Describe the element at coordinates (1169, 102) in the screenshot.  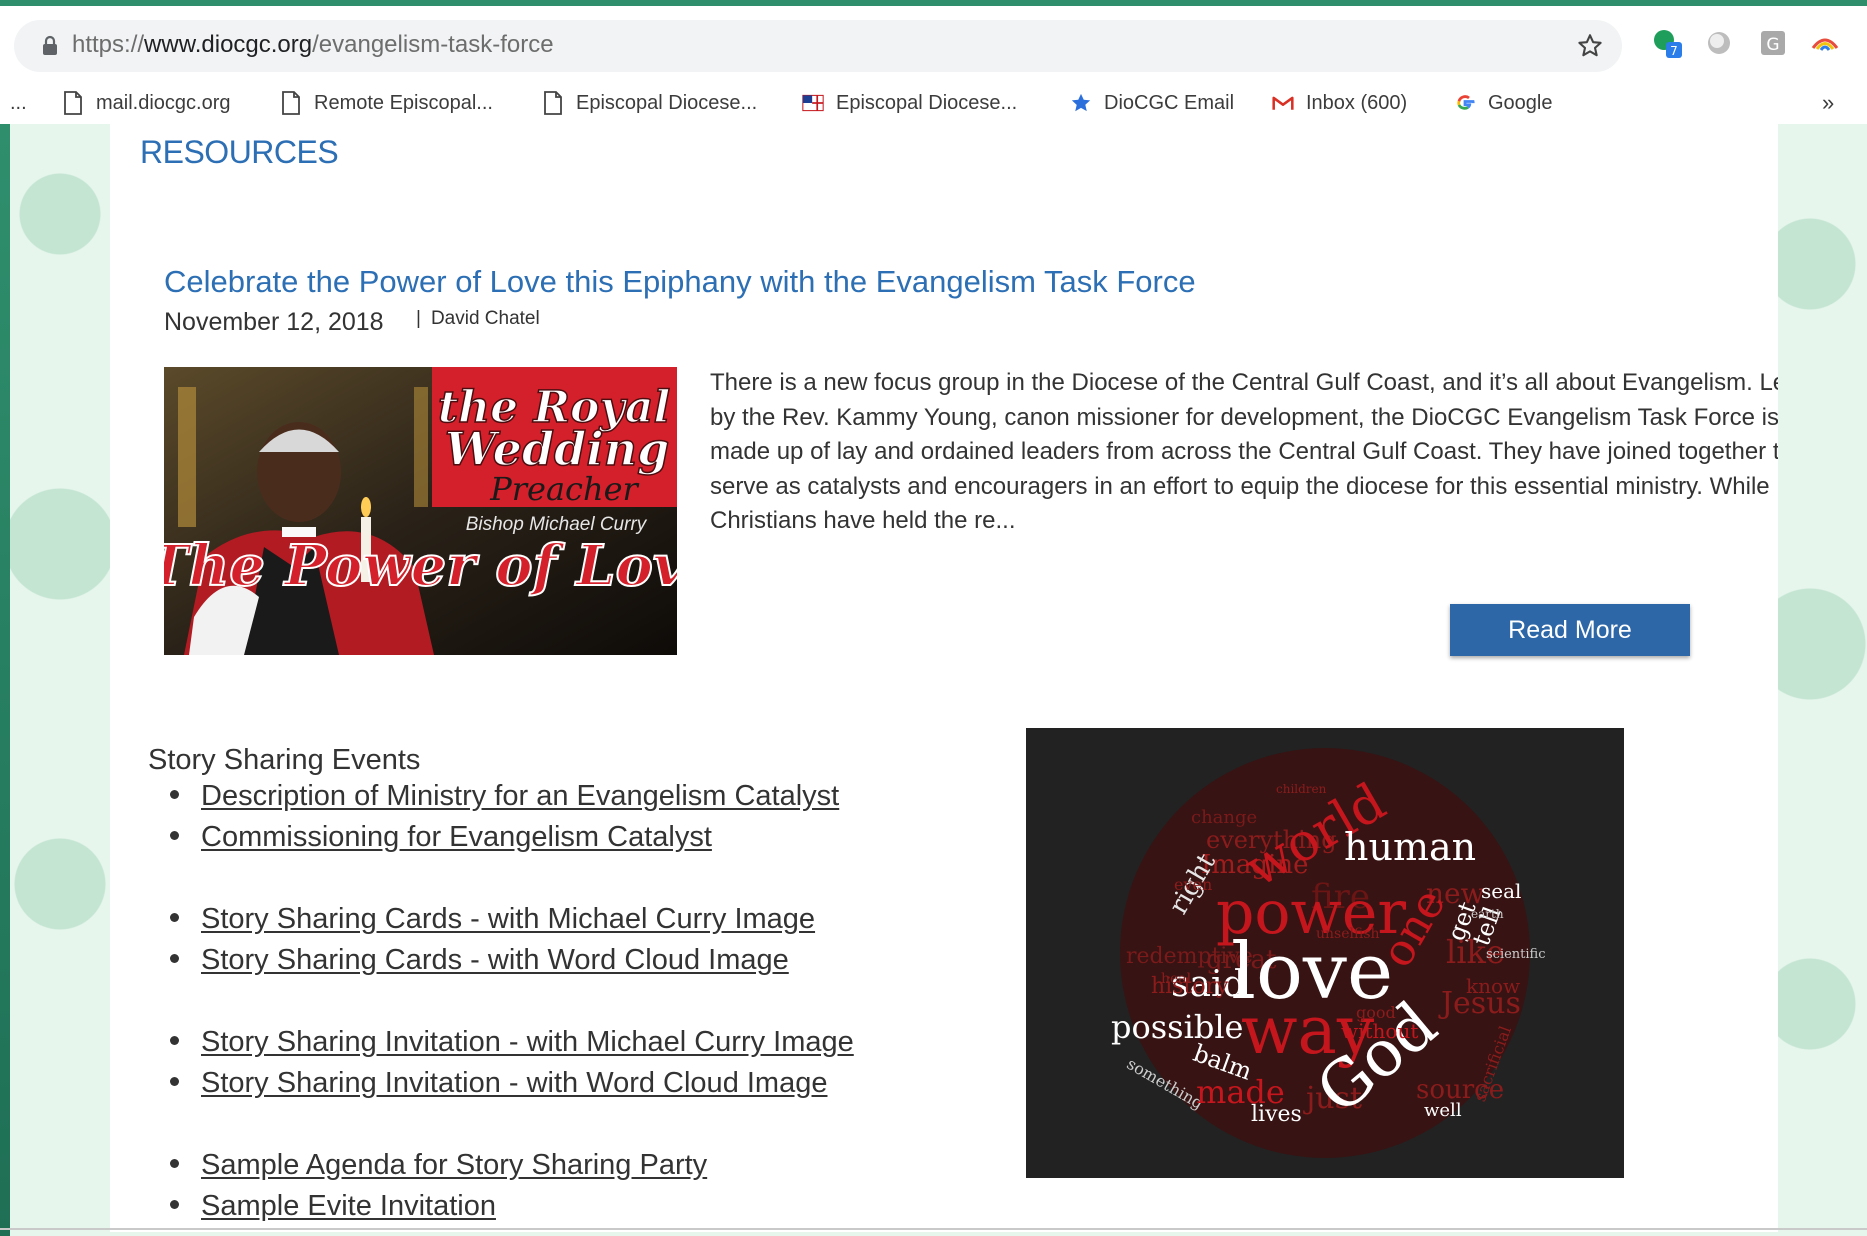
I see `bookmark-label: DioCGC Email` at that location.